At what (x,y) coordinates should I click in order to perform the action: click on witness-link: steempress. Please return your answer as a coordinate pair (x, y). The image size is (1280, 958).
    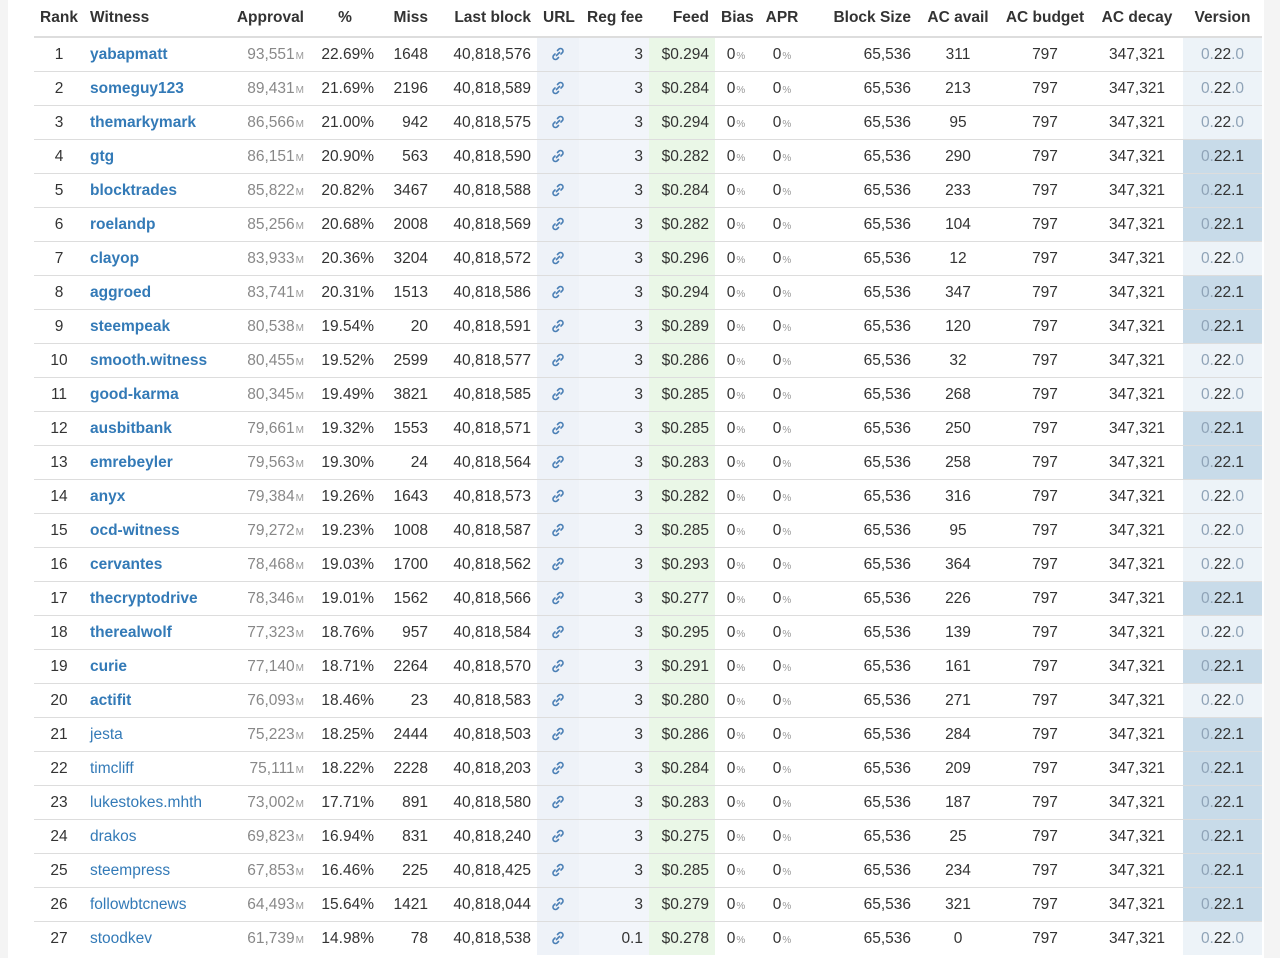
    Looking at the image, I should click on (130, 870).